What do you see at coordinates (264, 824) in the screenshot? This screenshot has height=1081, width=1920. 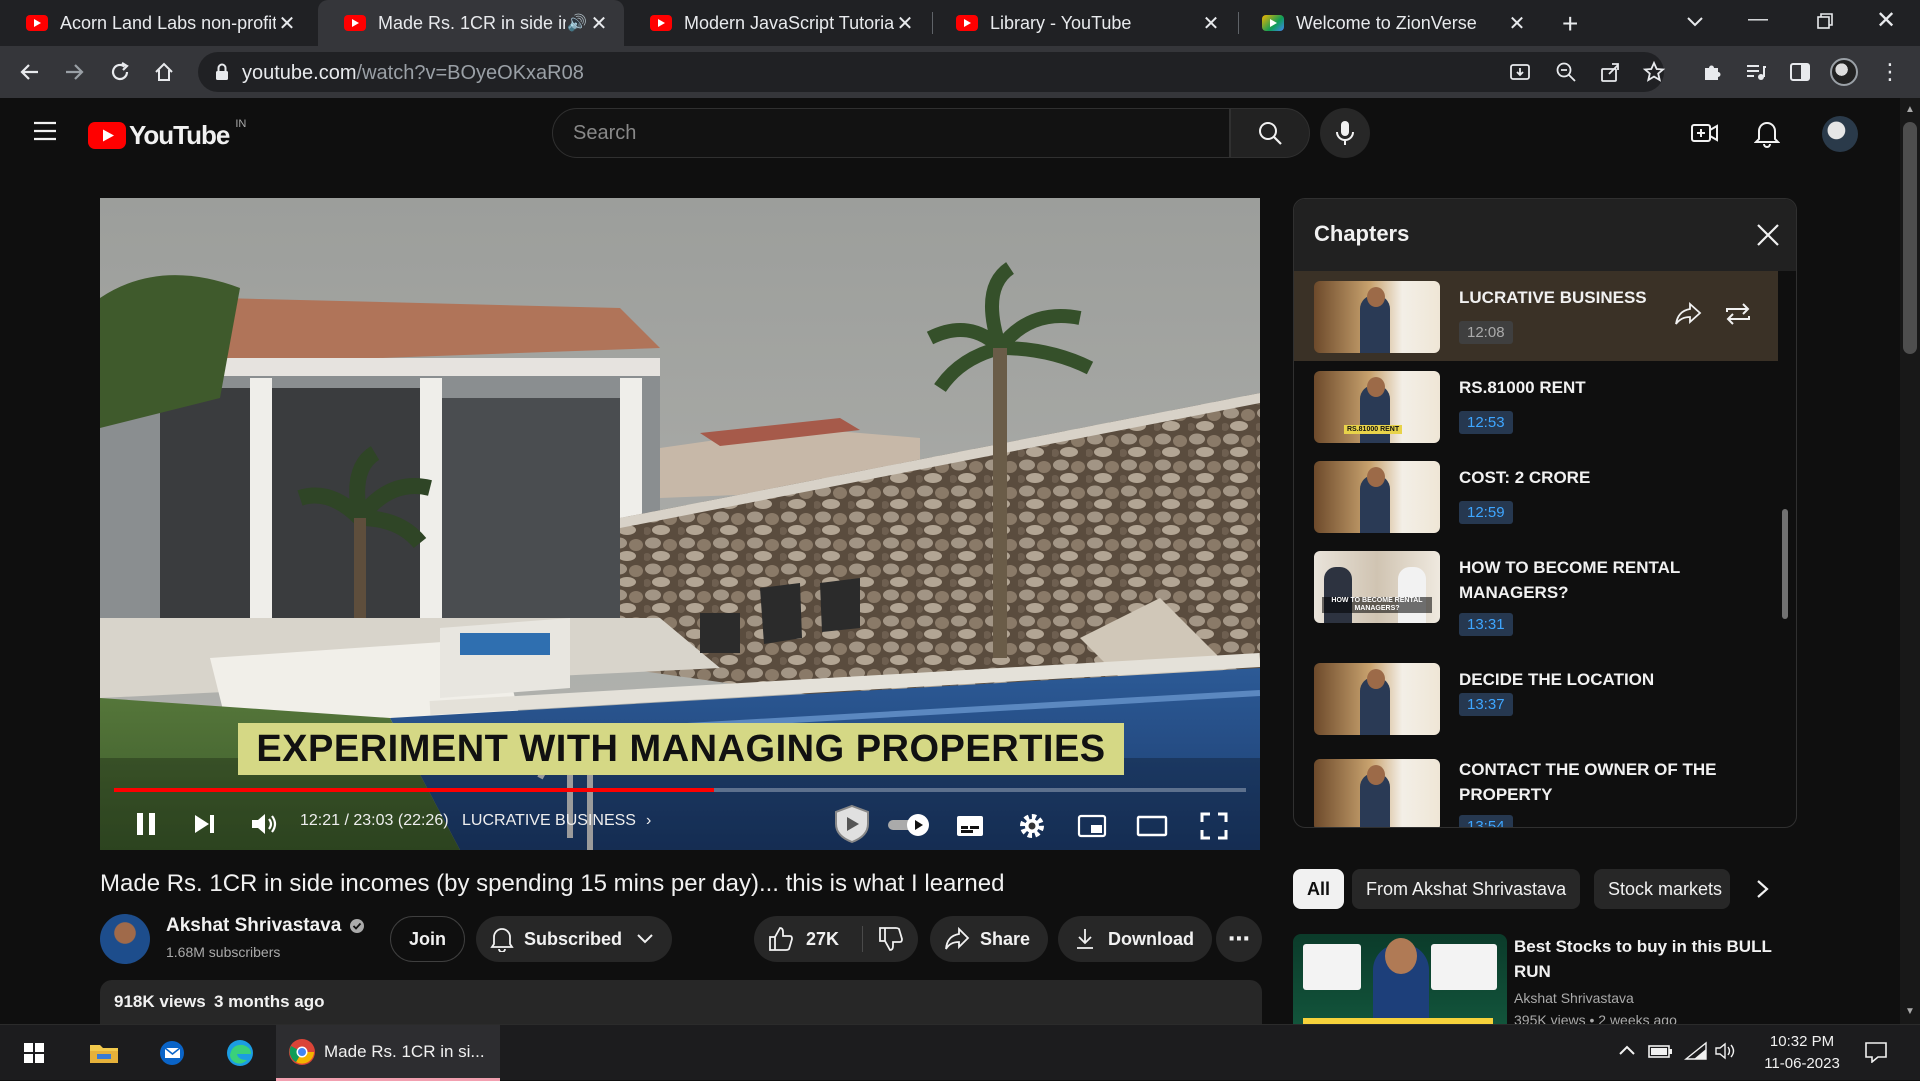 I see `volume-button` at bounding box center [264, 824].